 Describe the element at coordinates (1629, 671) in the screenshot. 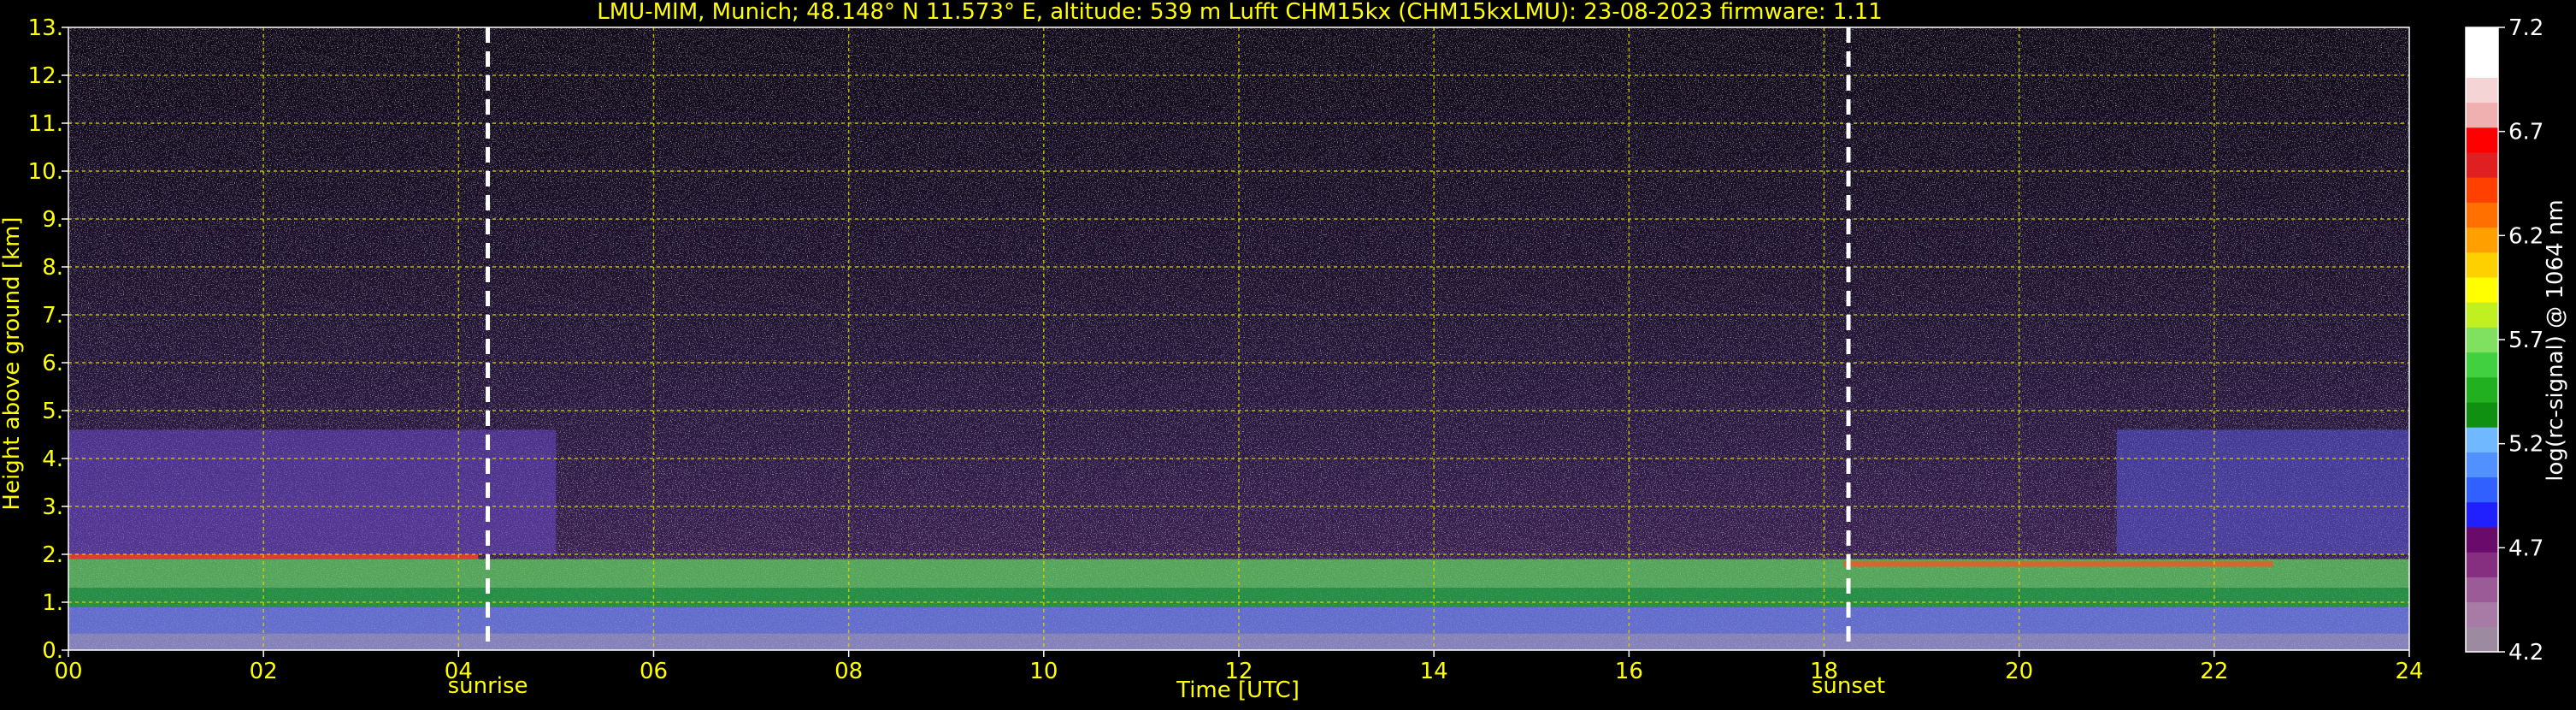

I see `x-tick-label: 16` at that location.